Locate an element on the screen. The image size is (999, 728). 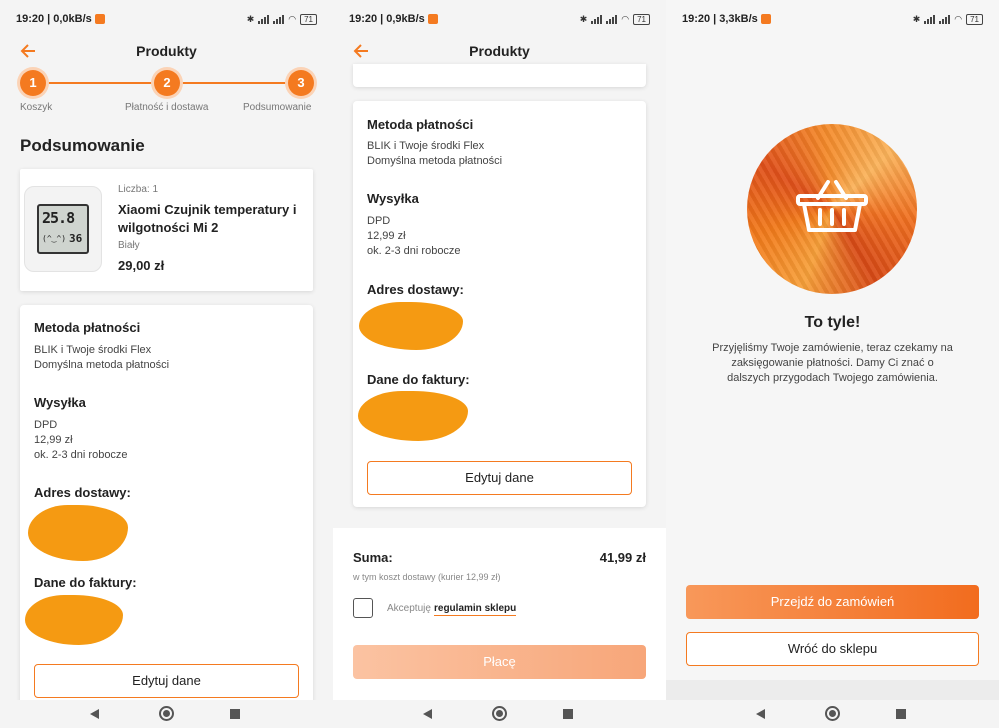
success-illustration is located at coordinates (832, 209).